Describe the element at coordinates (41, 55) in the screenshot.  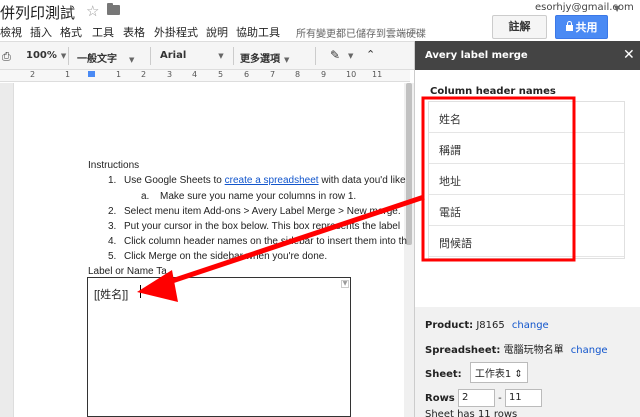
I see `zoom-value: 100%` at that location.